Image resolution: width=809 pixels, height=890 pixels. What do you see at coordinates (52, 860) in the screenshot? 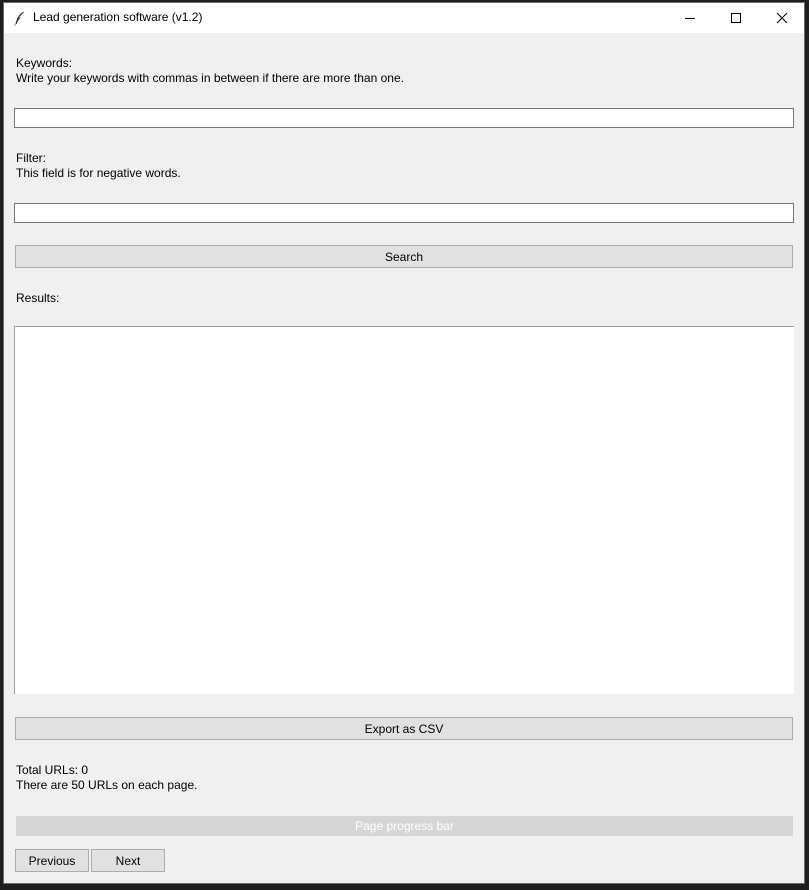
I see `previous-button: Previous` at bounding box center [52, 860].